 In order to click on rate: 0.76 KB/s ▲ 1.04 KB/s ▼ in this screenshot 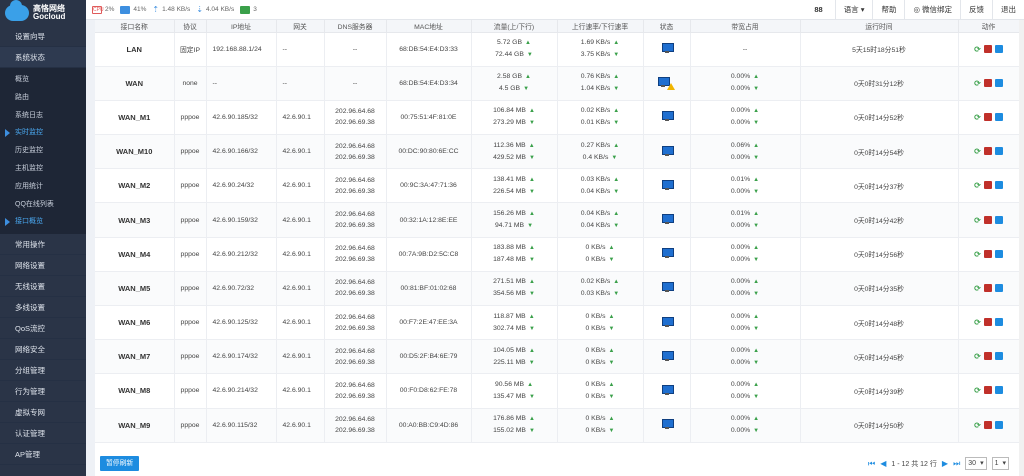, I will do `click(600, 83)`.